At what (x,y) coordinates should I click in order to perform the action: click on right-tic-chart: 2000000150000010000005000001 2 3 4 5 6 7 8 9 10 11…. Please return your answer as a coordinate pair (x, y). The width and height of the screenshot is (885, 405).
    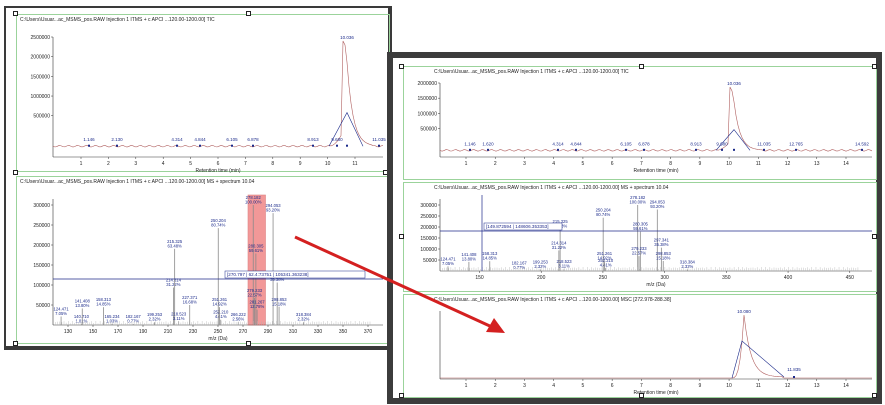
    Looking at the image, I should click on (640, 126).